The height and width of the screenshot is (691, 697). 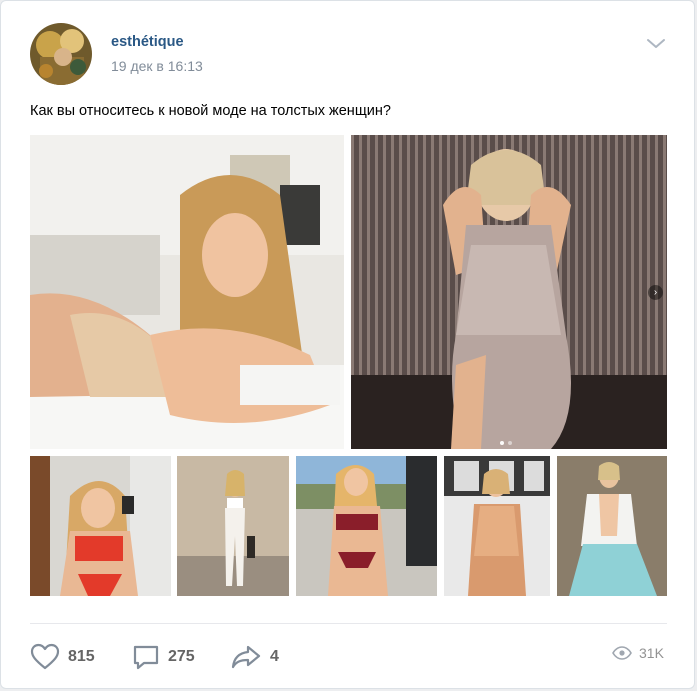 What do you see at coordinates (655, 292) in the screenshot?
I see `carousel-next-chevron-right-icon: ›` at bounding box center [655, 292].